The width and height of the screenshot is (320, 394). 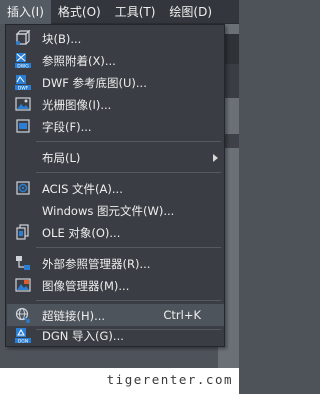 What do you see at coordinates (135, 12) in the screenshot?
I see `menu-tools: 工具(T)` at bounding box center [135, 12].